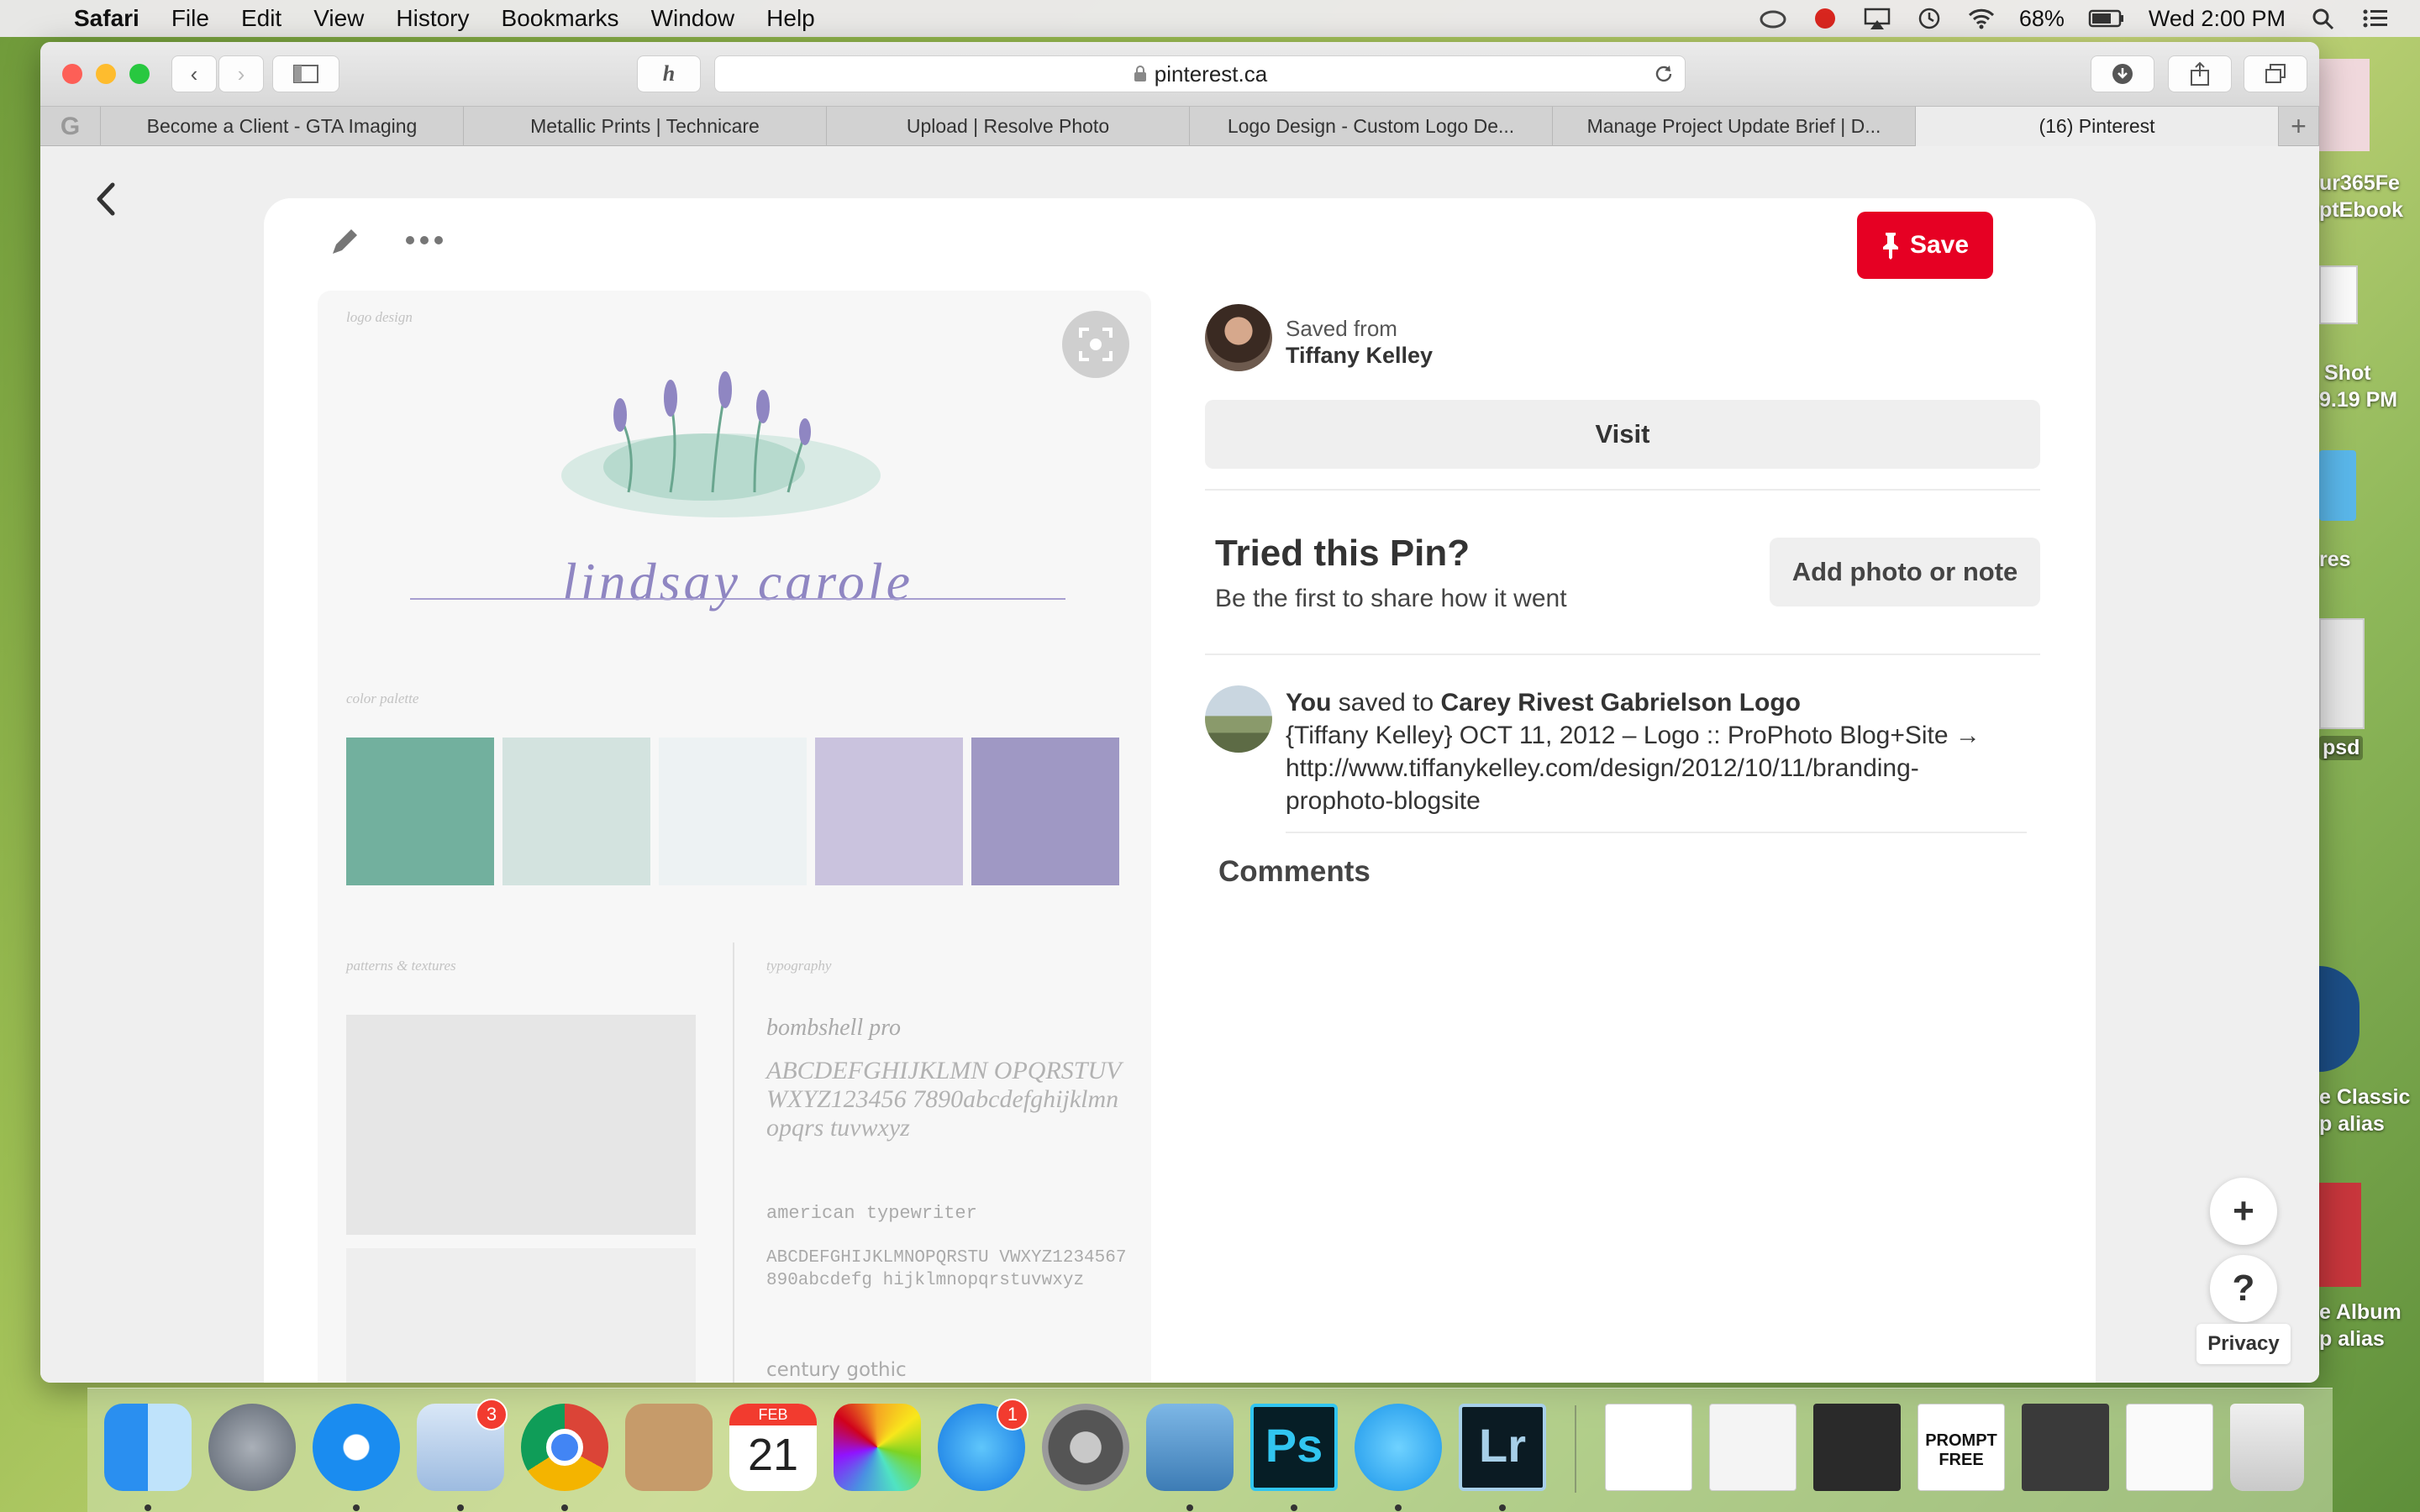 Image resolution: width=2420 pixels, height=1512 pixels. I want to click on comments-heading: Comments, so click(1294, 872).